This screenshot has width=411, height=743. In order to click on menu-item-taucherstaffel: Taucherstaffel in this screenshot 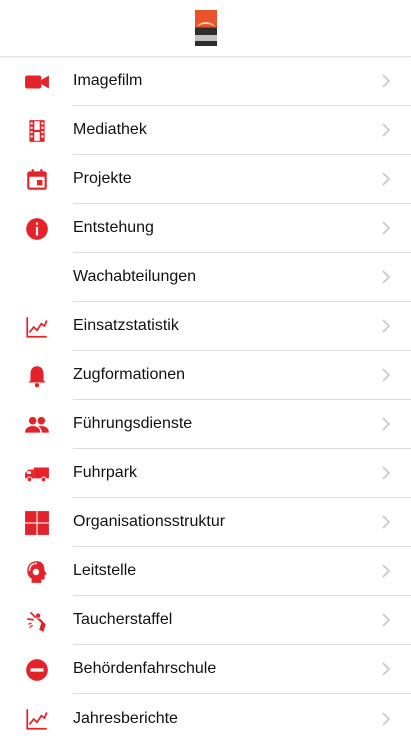, I will do `click(205, 620)`.